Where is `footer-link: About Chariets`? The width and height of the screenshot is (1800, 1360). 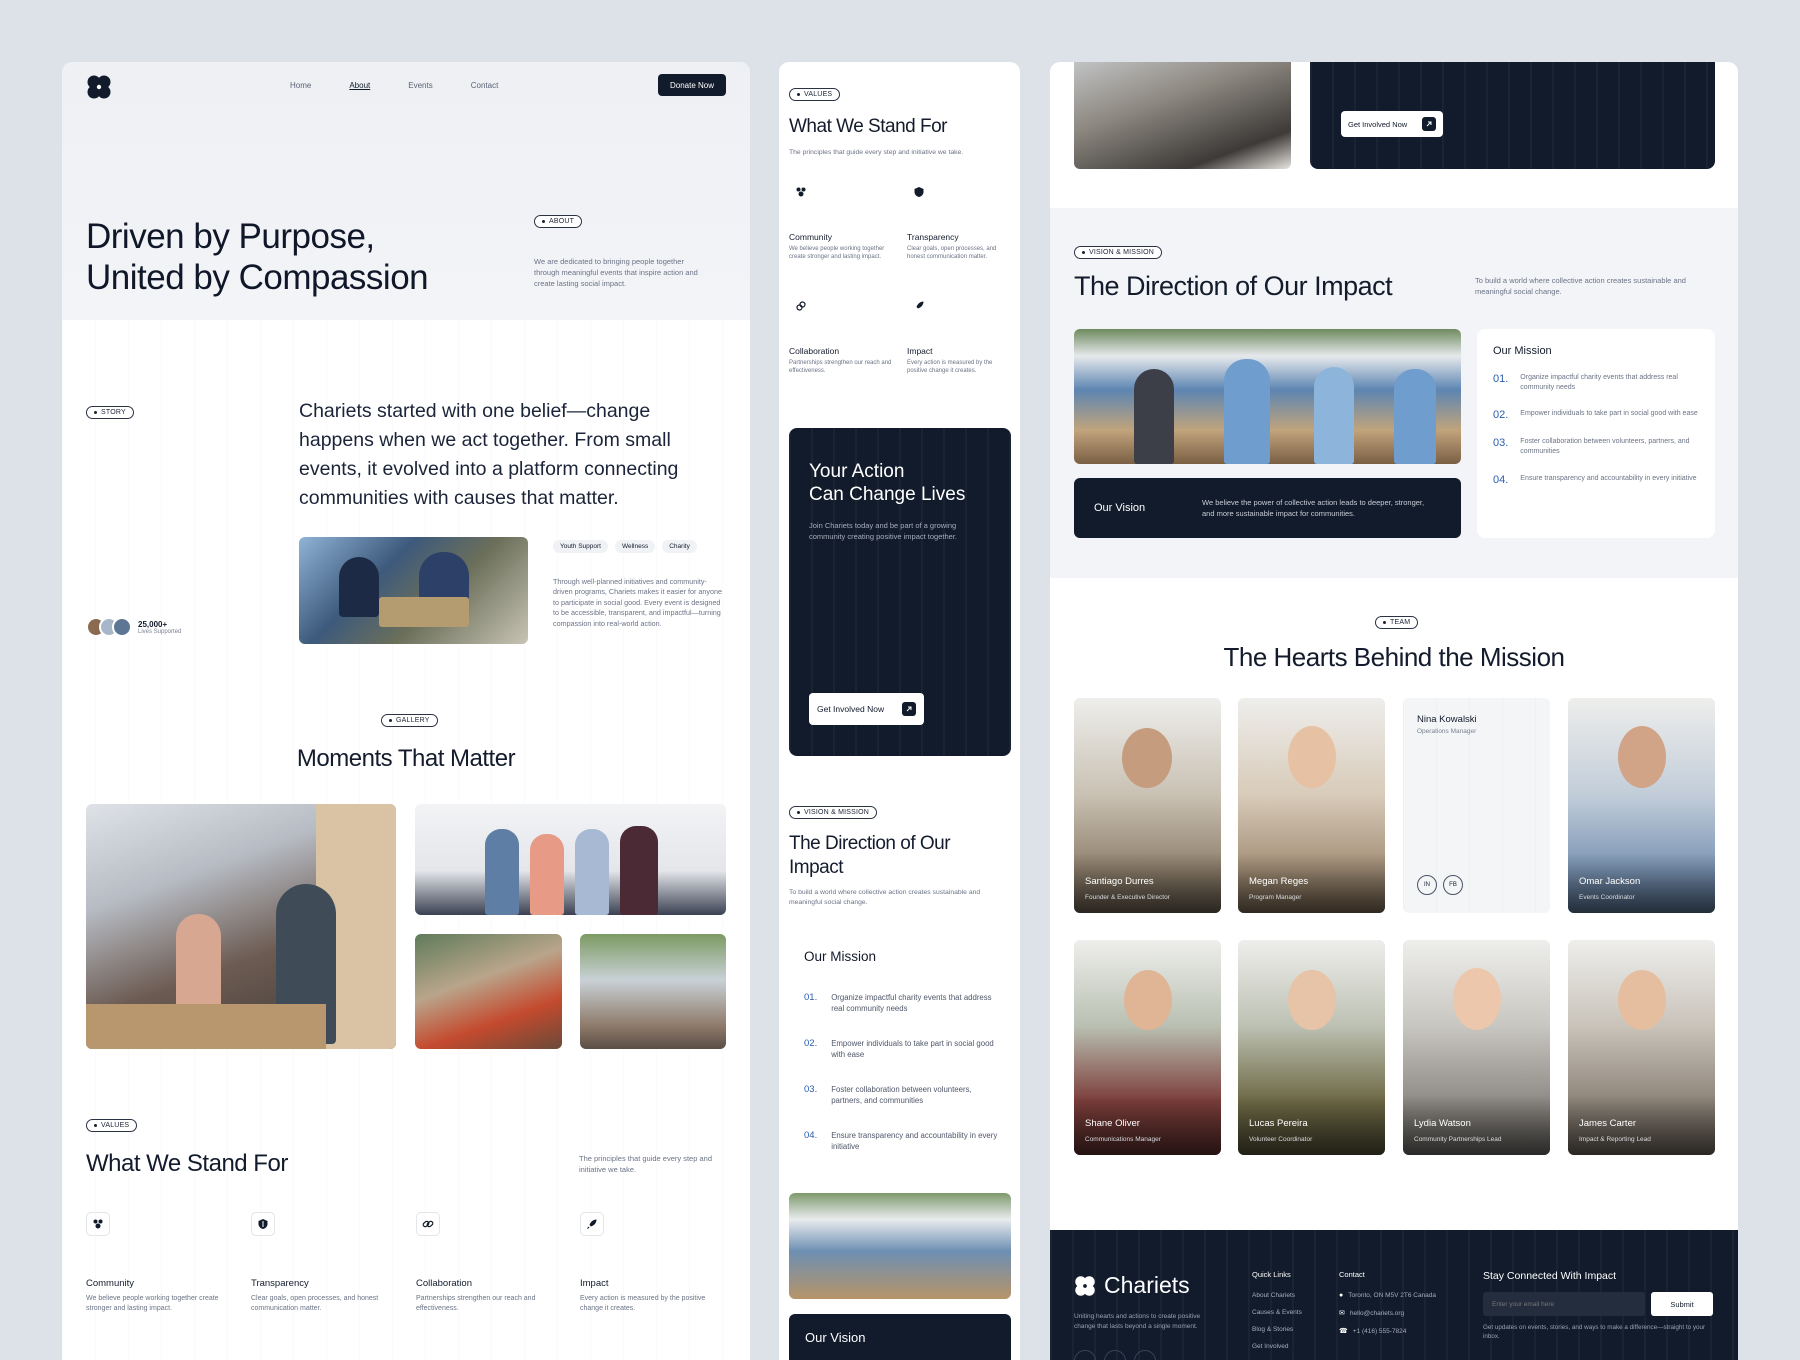
footer-link: About Chariets is located at coordinates (1277, 1295).